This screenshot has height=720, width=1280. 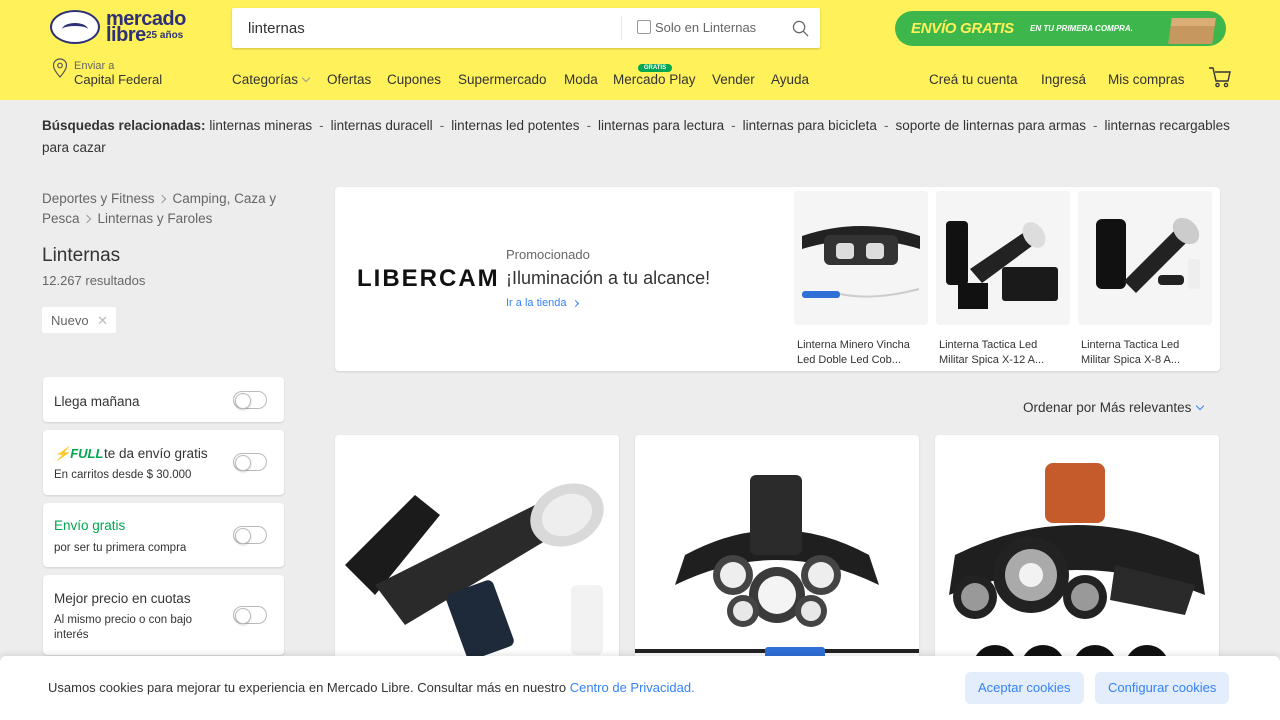 What do you see at coordinates (428, 279) in the screenshot?
I see `store-logo: LIBERCAM` at bounding box center [428, 279].